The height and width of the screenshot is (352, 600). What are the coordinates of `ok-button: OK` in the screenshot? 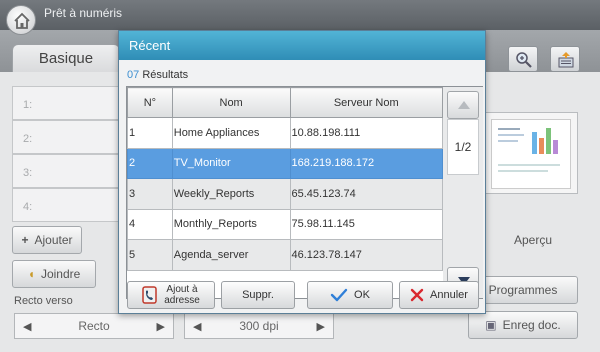 It's located at (350, 295).